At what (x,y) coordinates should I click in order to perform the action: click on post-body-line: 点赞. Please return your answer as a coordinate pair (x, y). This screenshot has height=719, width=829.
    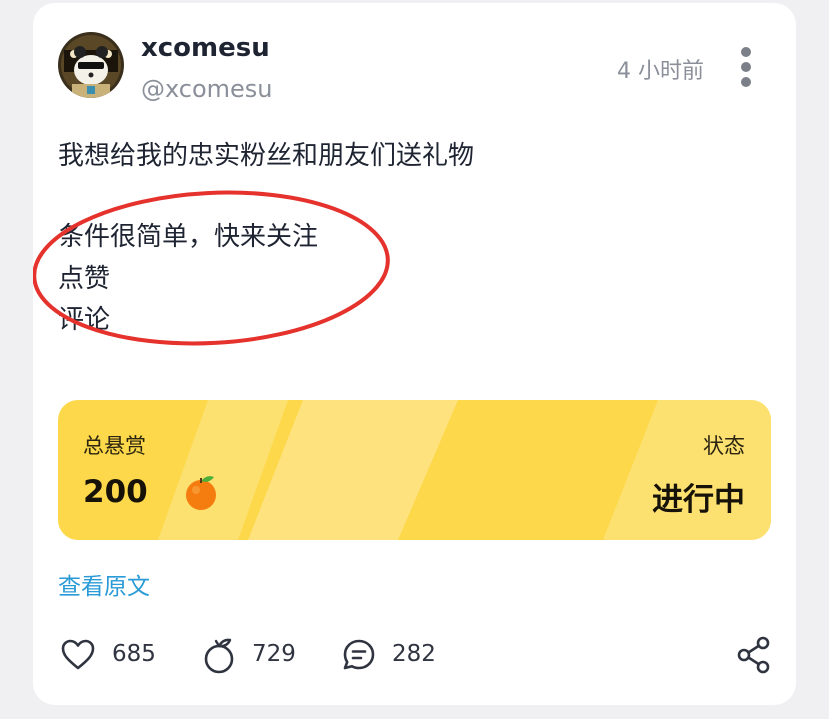
    Looking at the image, I should click on (84, 279).